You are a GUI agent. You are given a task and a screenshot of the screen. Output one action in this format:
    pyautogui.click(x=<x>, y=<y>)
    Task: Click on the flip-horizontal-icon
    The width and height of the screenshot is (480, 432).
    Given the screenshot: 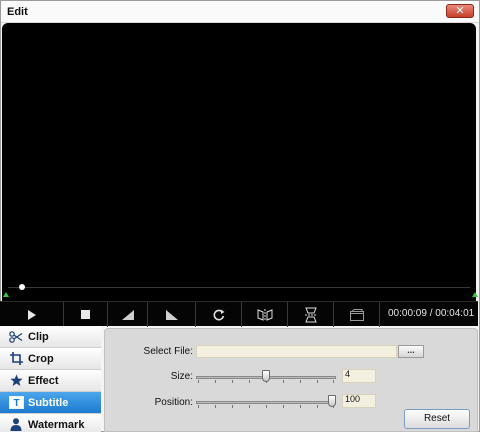 What is the action you would take?
    pyautogui.click(x=264, y=314)
    